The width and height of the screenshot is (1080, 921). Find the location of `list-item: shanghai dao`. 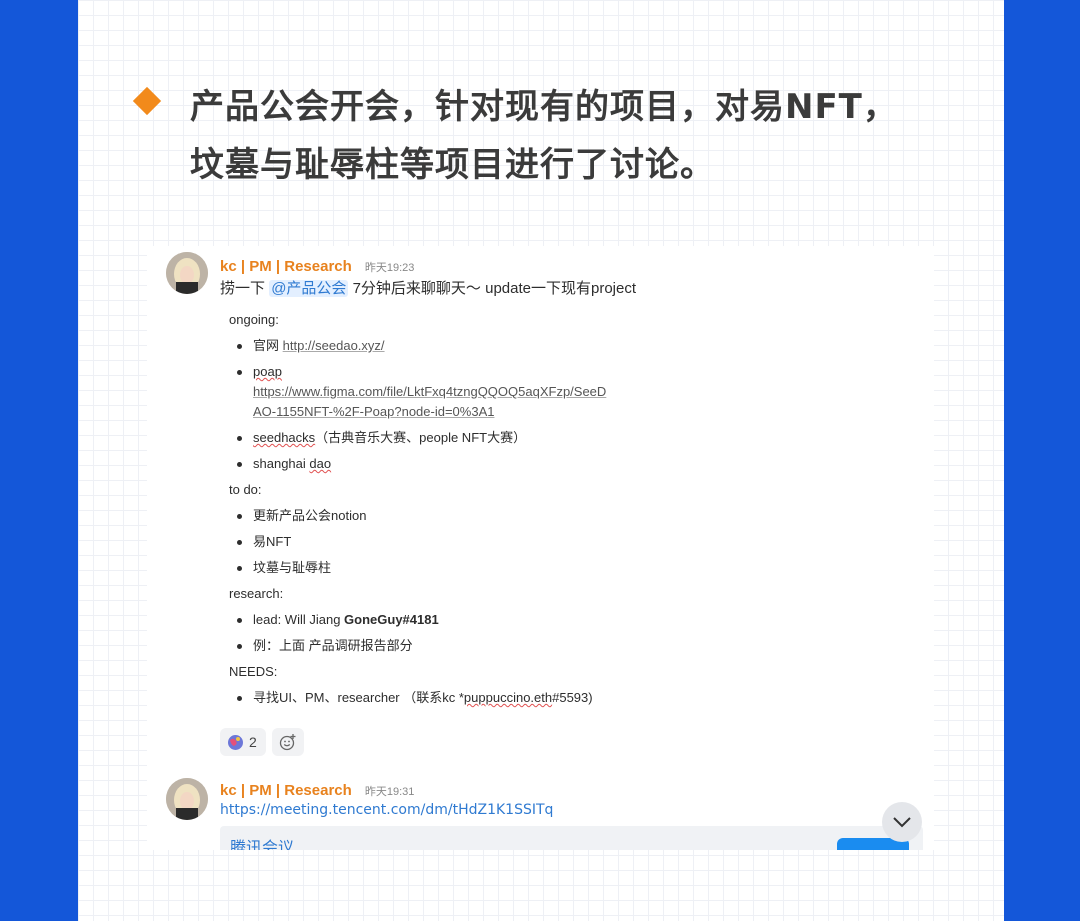

list-item: shanghai dao is located at coordinates (439, 464).